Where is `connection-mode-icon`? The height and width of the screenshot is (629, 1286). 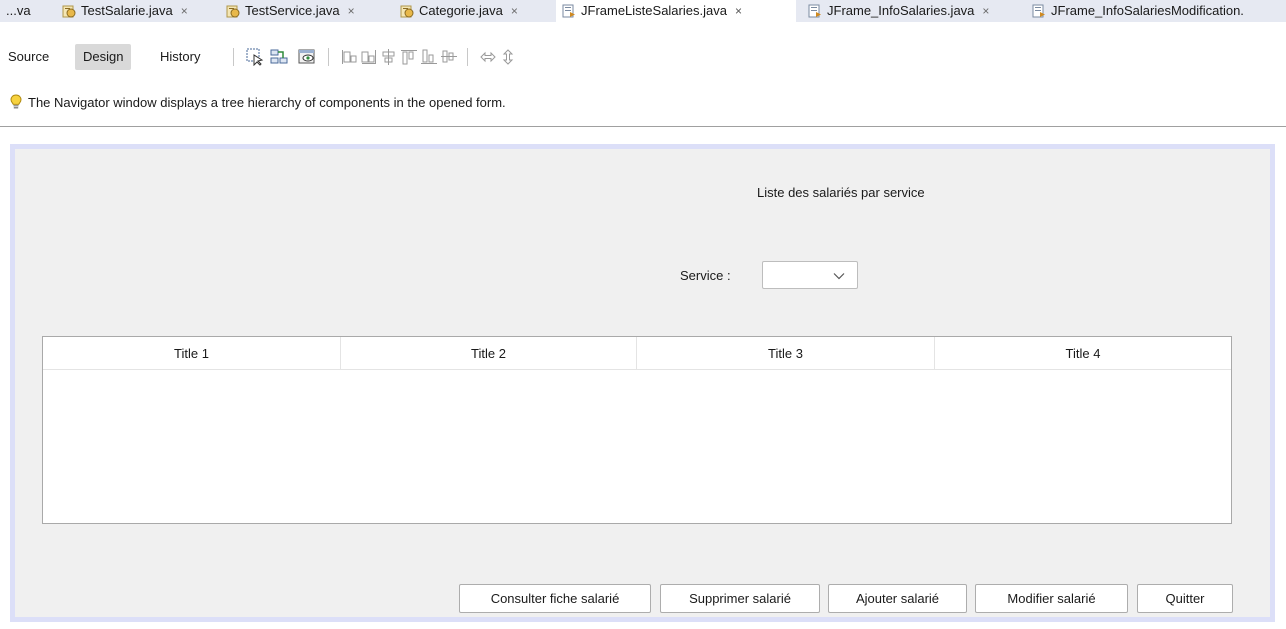
connection-mode-icon is located at coordinates (279, 57).